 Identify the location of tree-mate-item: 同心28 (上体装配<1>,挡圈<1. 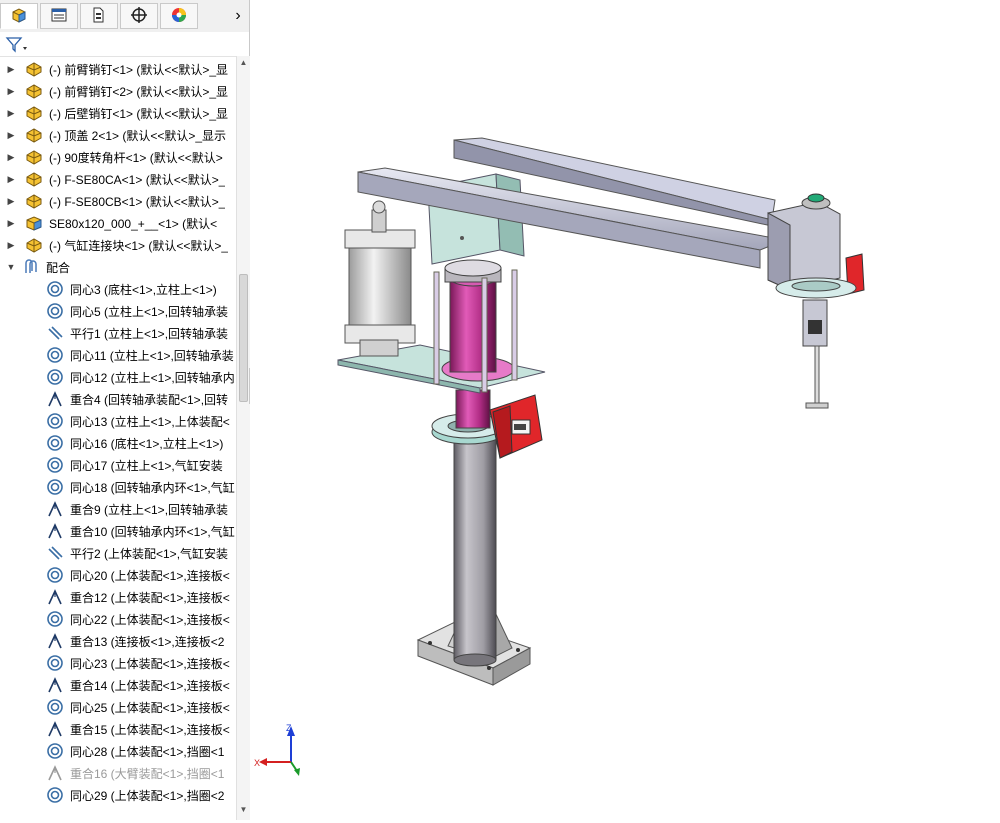
(118, 751).